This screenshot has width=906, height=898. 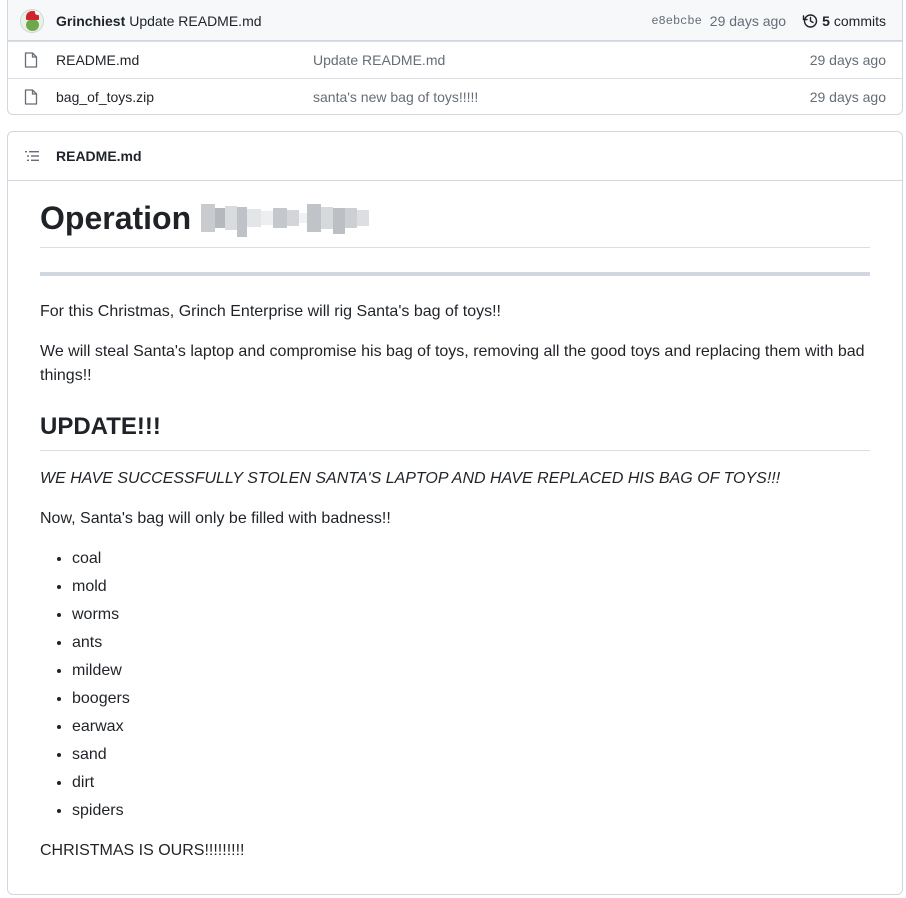 I want to click on list-item: earwax, so click(x=471, y=727).